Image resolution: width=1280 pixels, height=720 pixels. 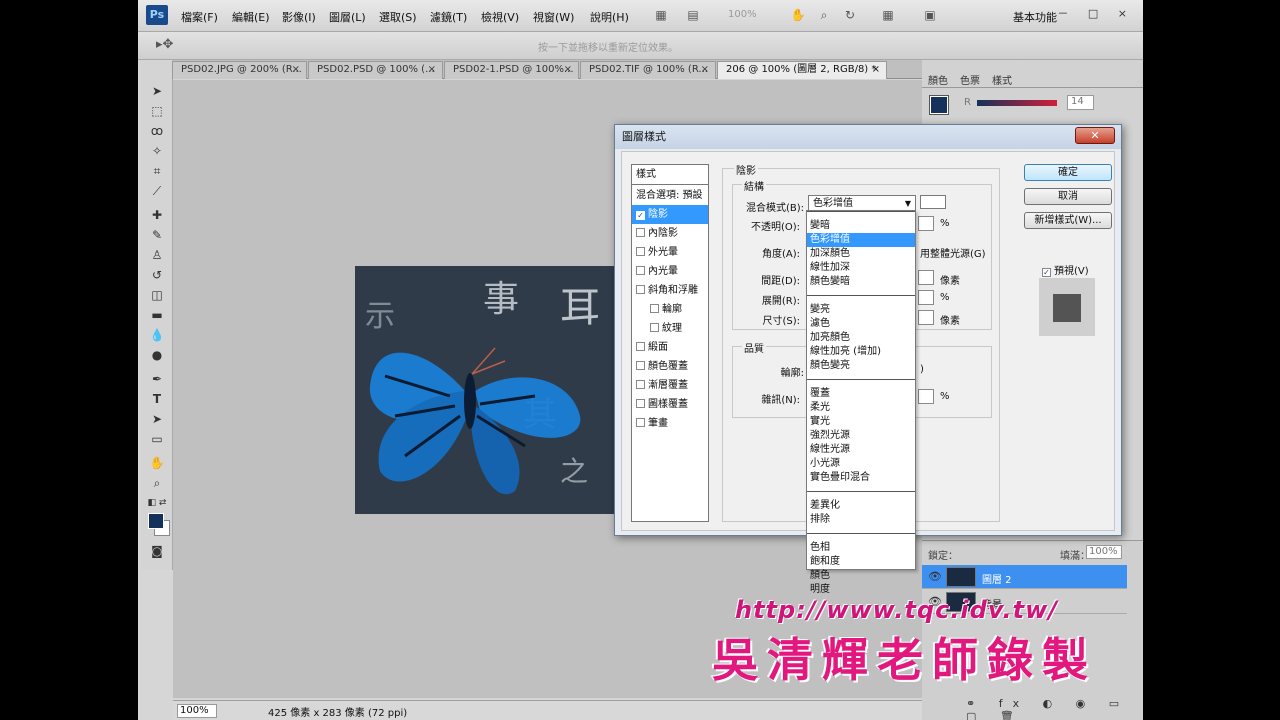 I want to click on menu-select: 選取(S), so click(x=398, y=17).